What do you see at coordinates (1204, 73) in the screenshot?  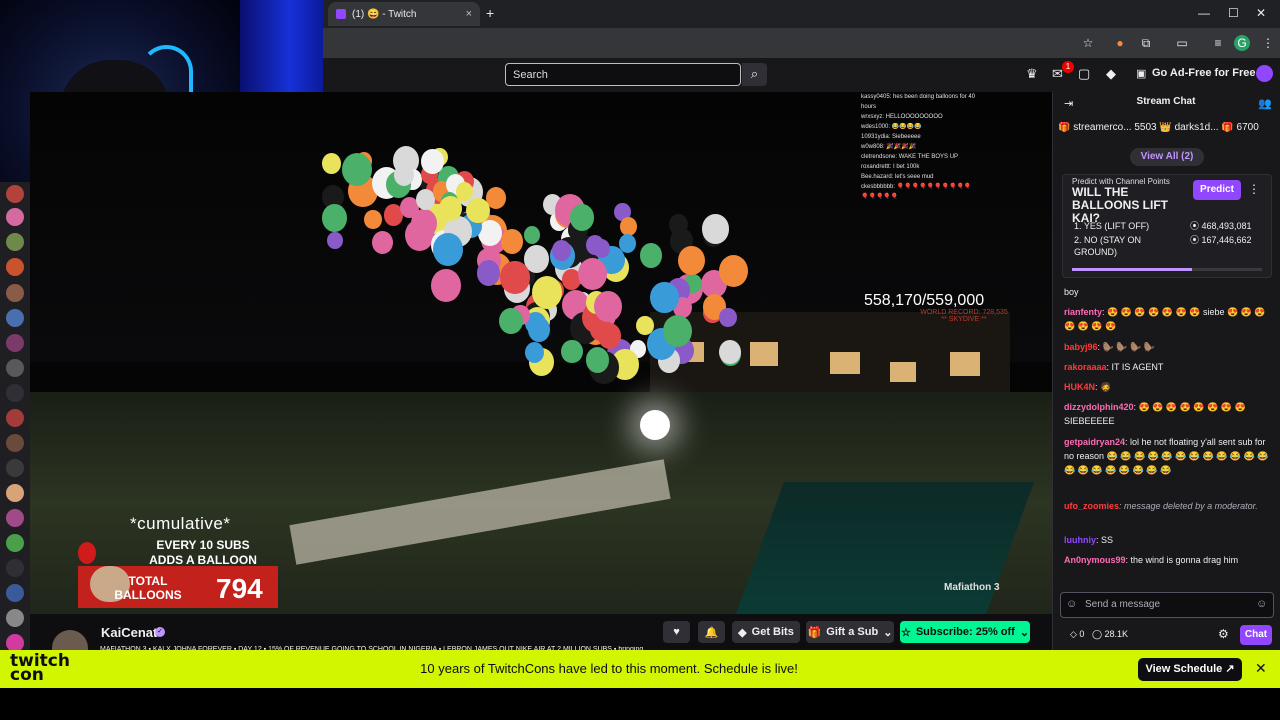 I see `go-ad-free-button: Go Ad-Free for Free` at bounding box center [1204, 73].